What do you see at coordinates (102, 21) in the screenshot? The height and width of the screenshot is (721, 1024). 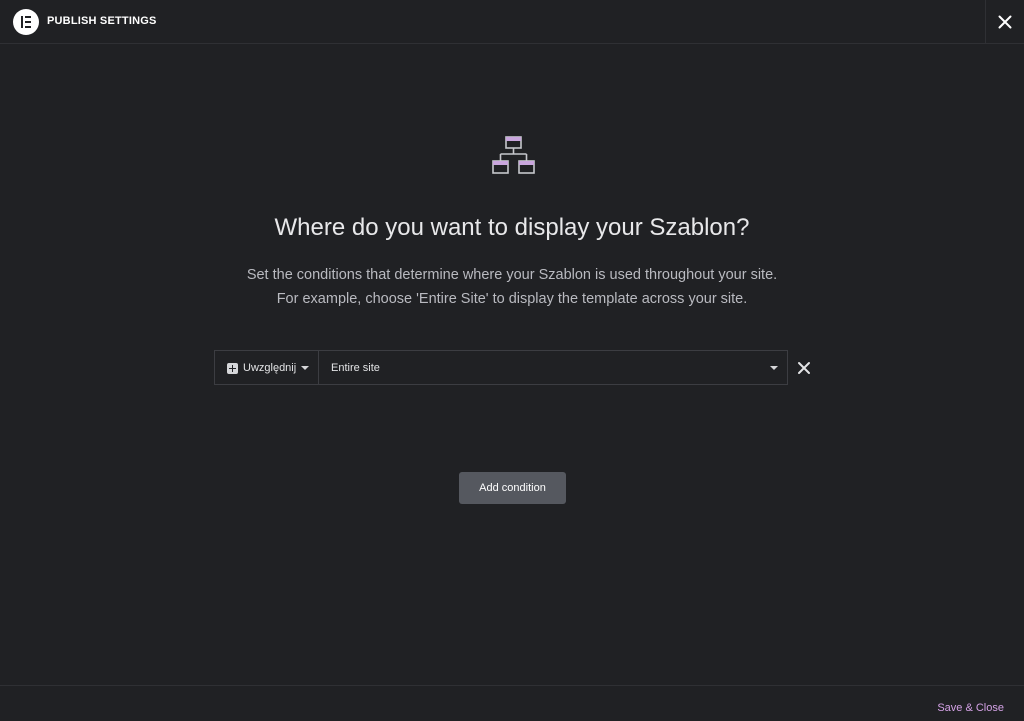 I see `modal-title: PUBLISH SETTINGS` at bounding box center [102, 21].